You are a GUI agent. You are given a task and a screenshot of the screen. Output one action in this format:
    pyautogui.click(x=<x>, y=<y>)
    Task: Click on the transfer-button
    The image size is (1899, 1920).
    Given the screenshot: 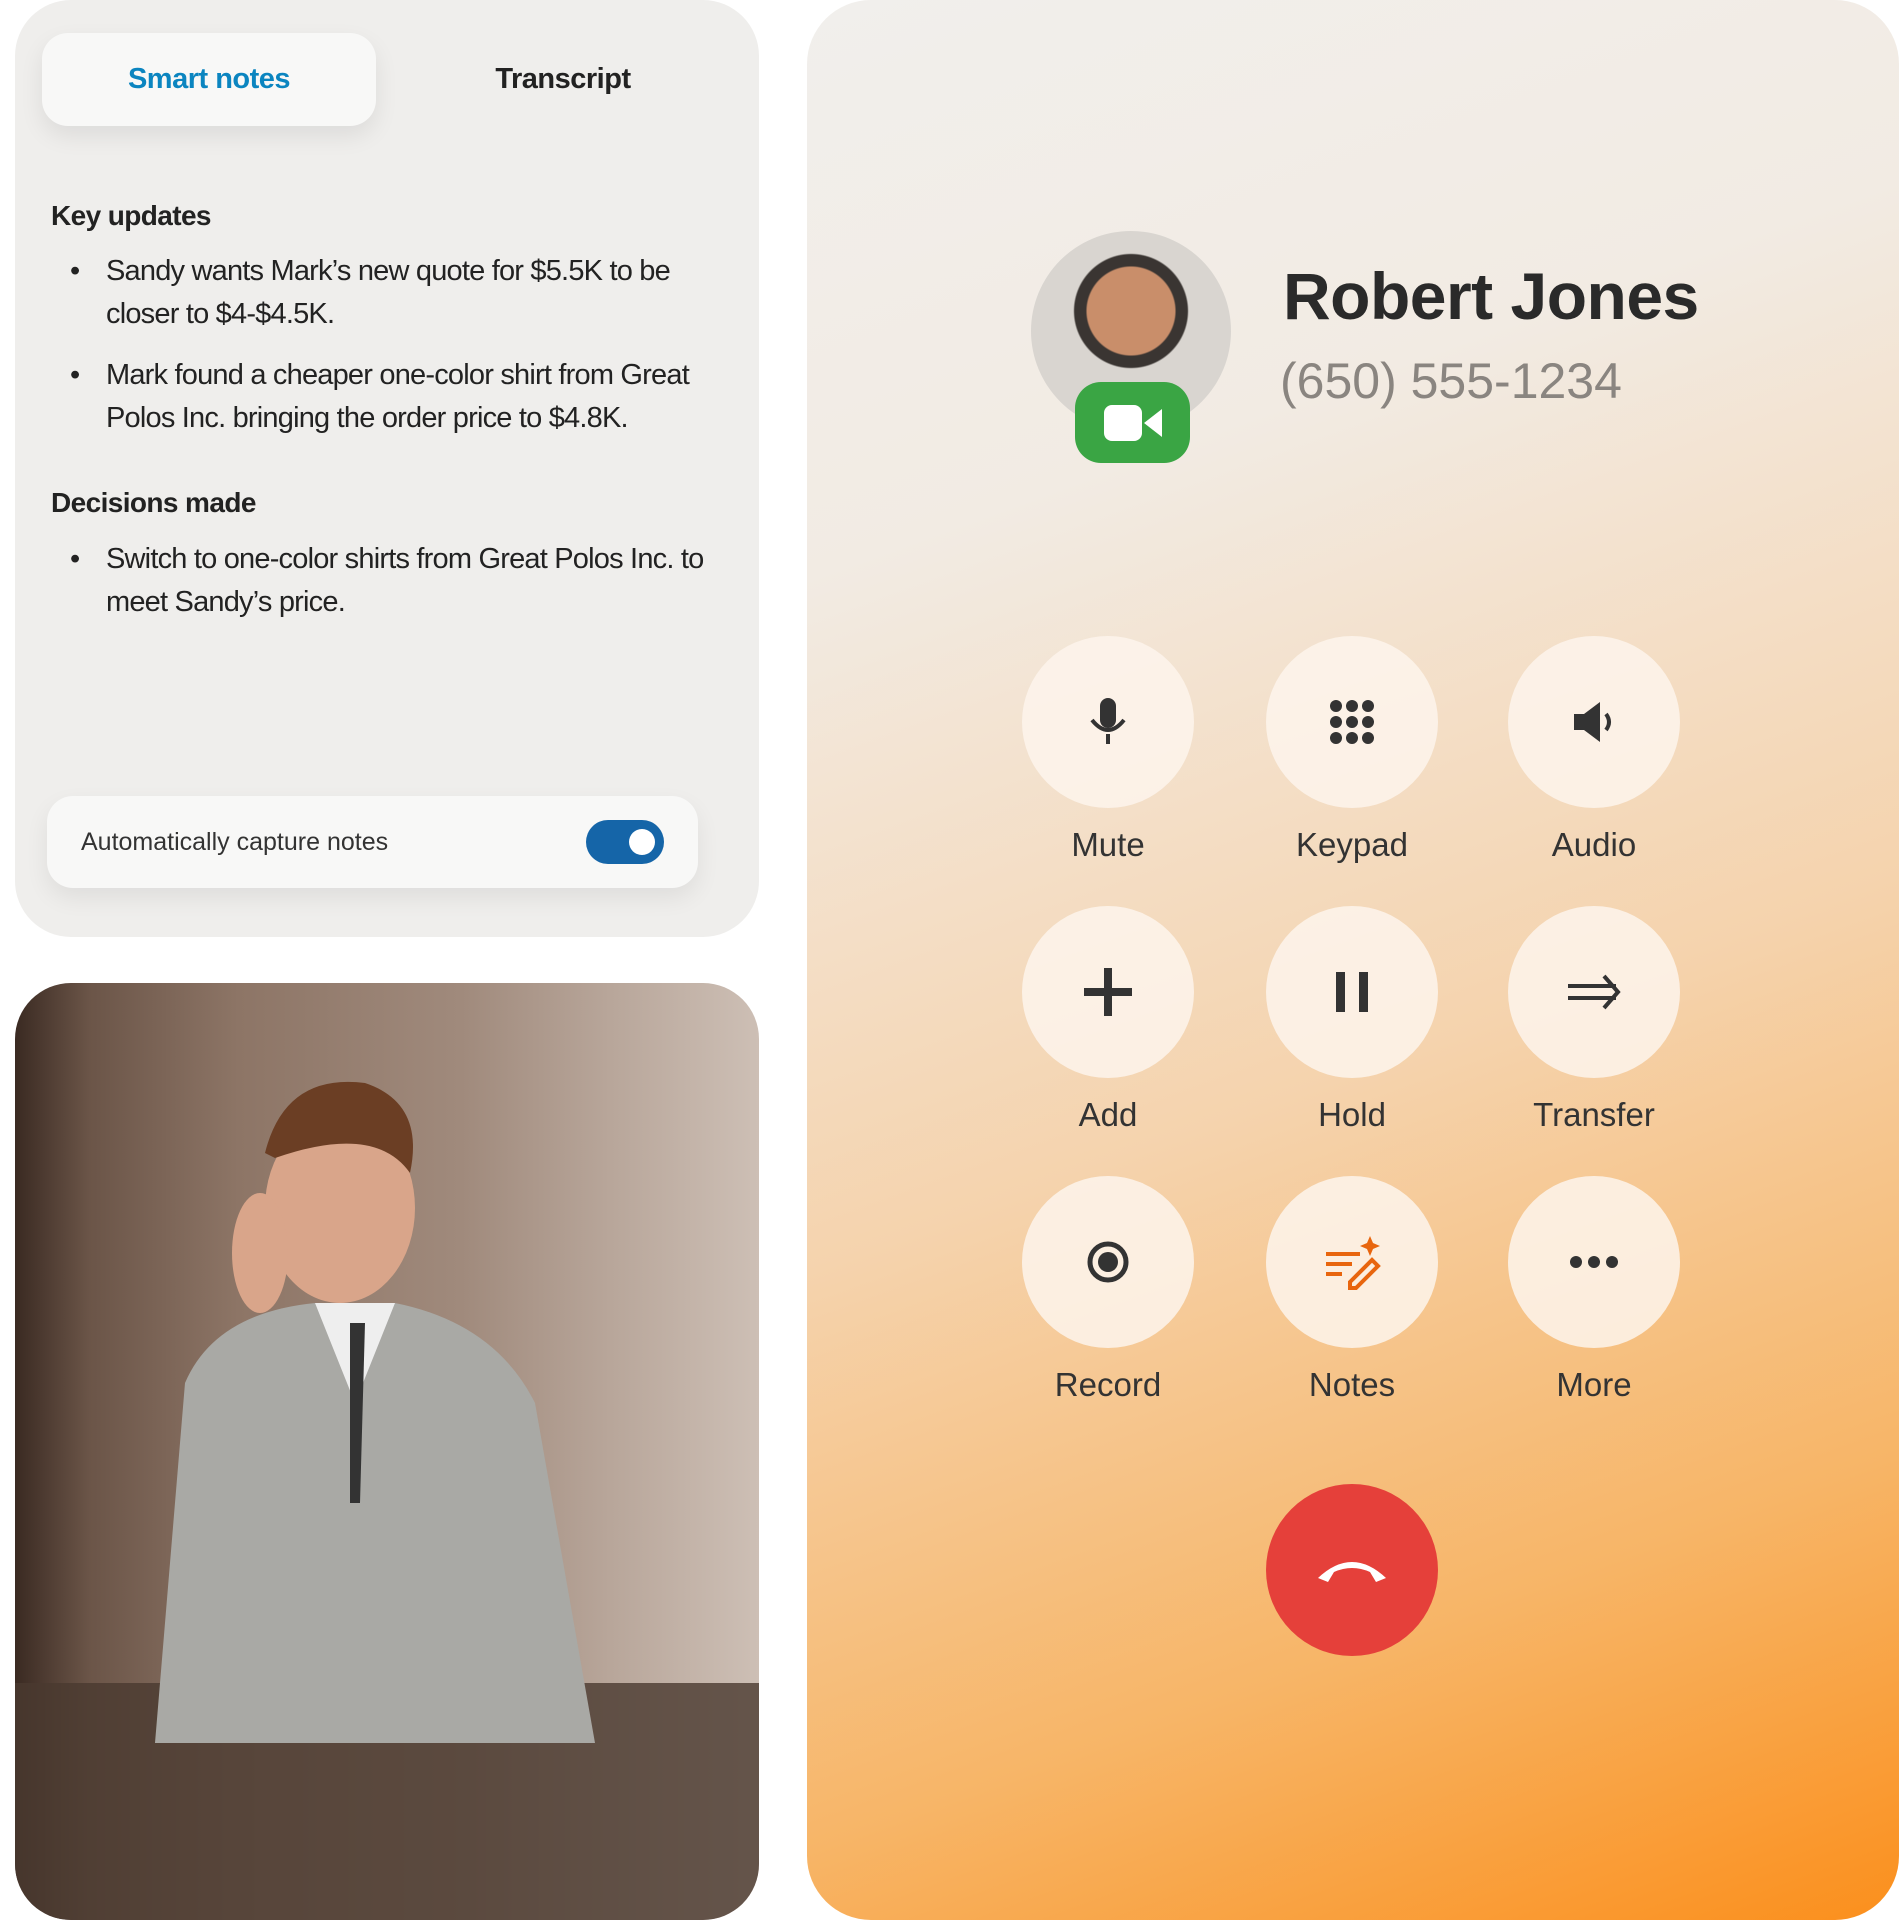 What is the action you would take?
    pyautogui.click(x=1594, y=992)
    